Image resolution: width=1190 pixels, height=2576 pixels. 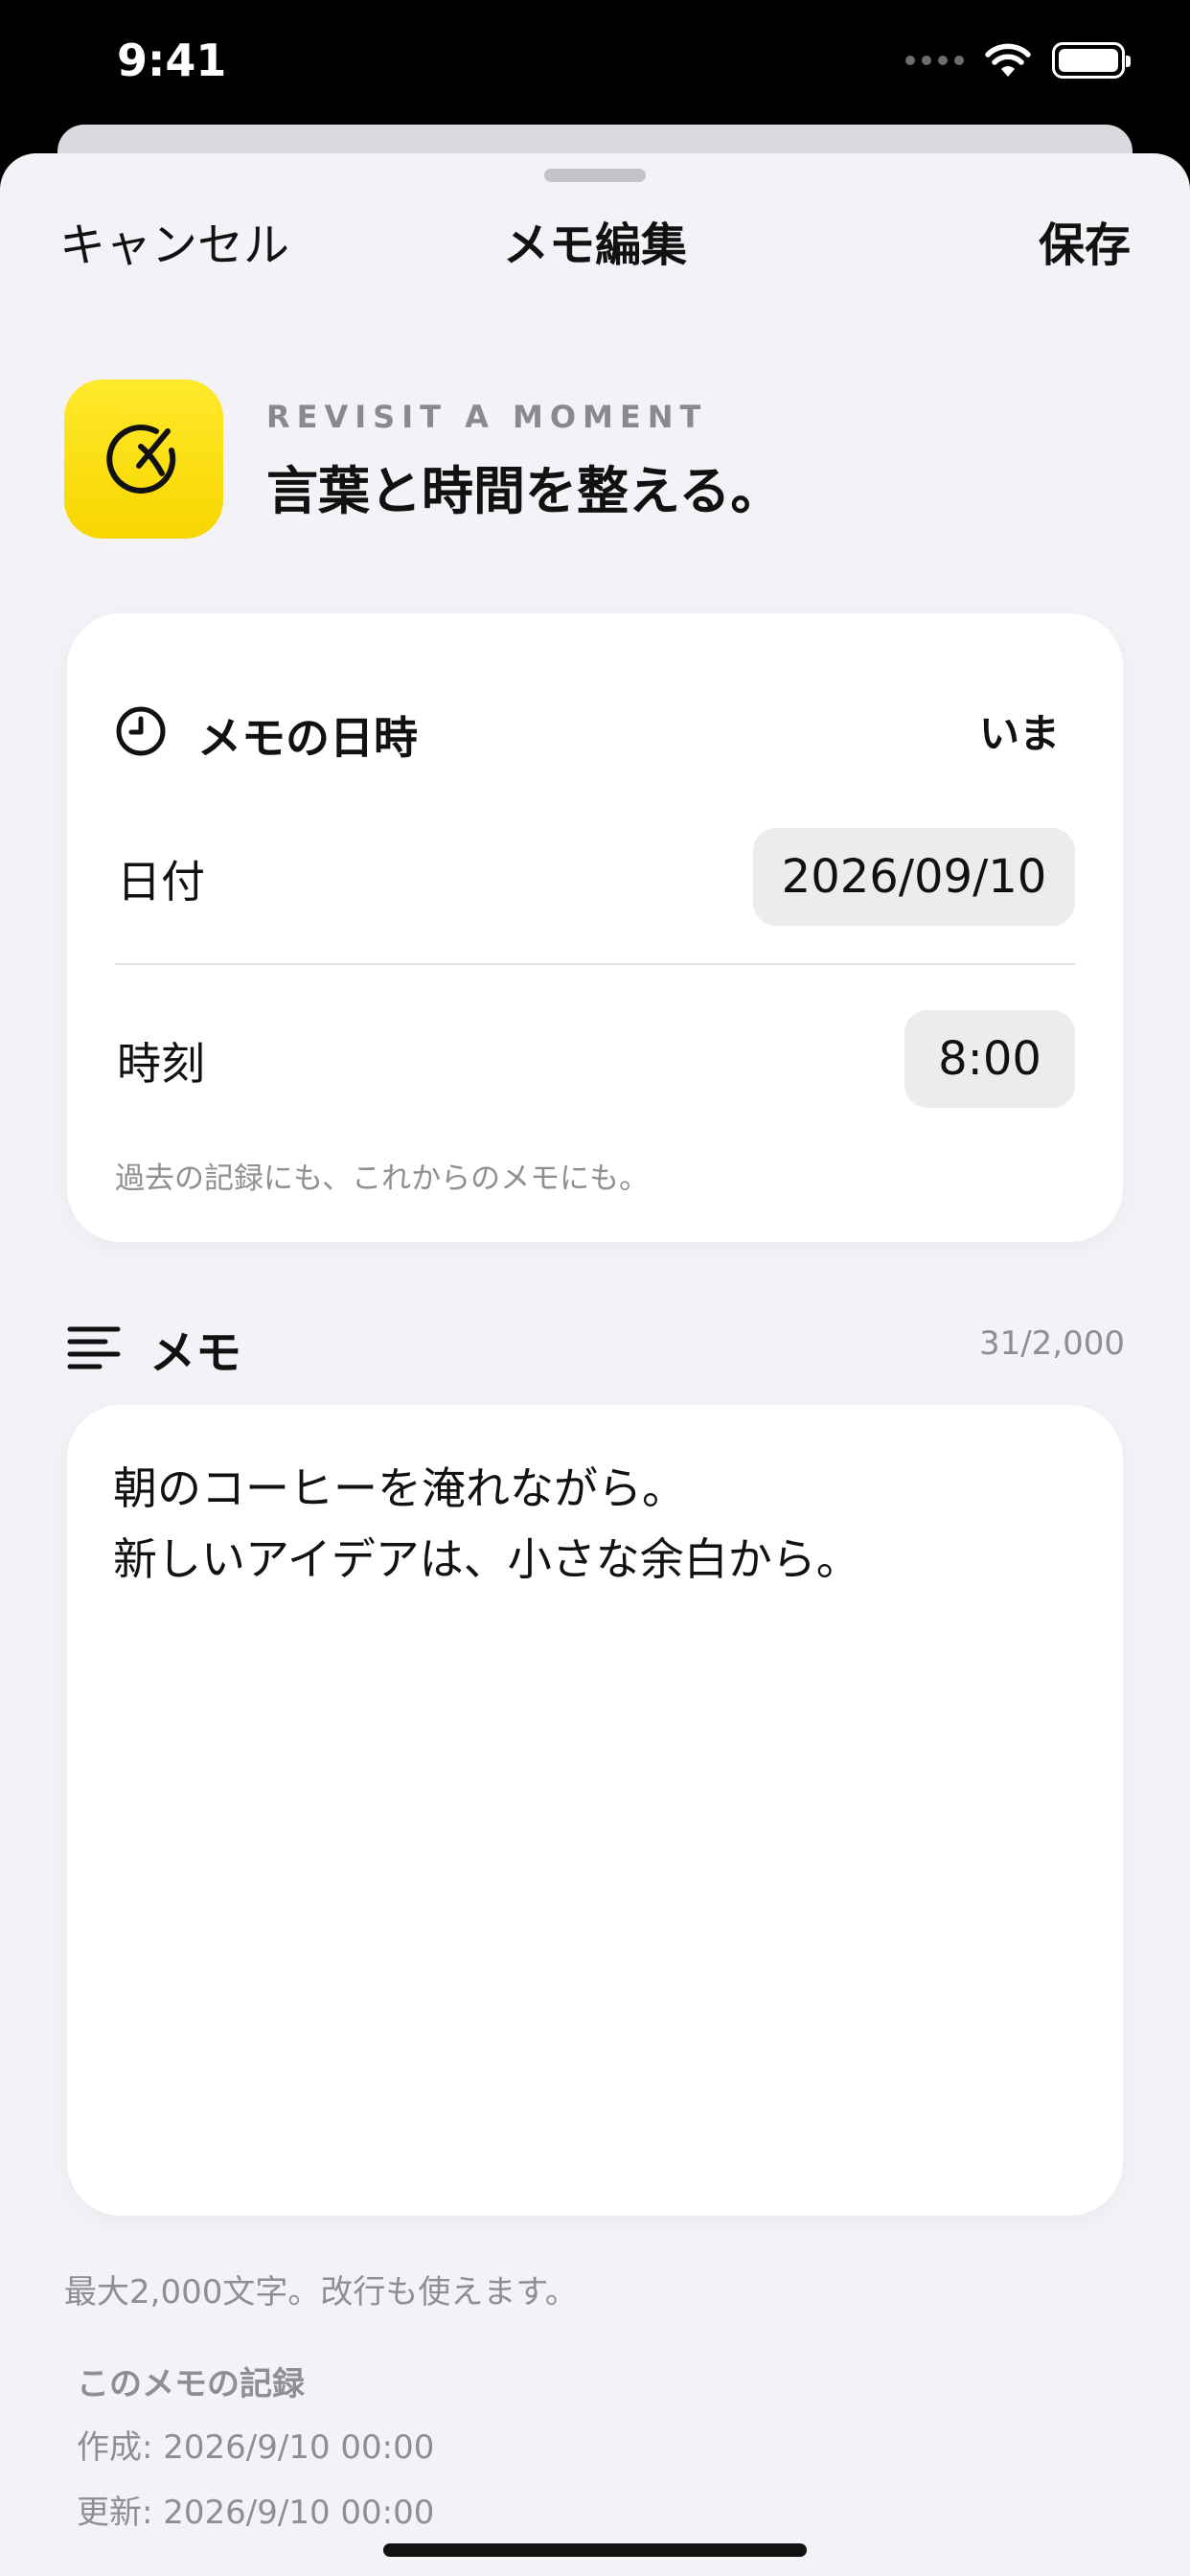 I want to click on status-time: 9:41, so click(x=172, y=60).